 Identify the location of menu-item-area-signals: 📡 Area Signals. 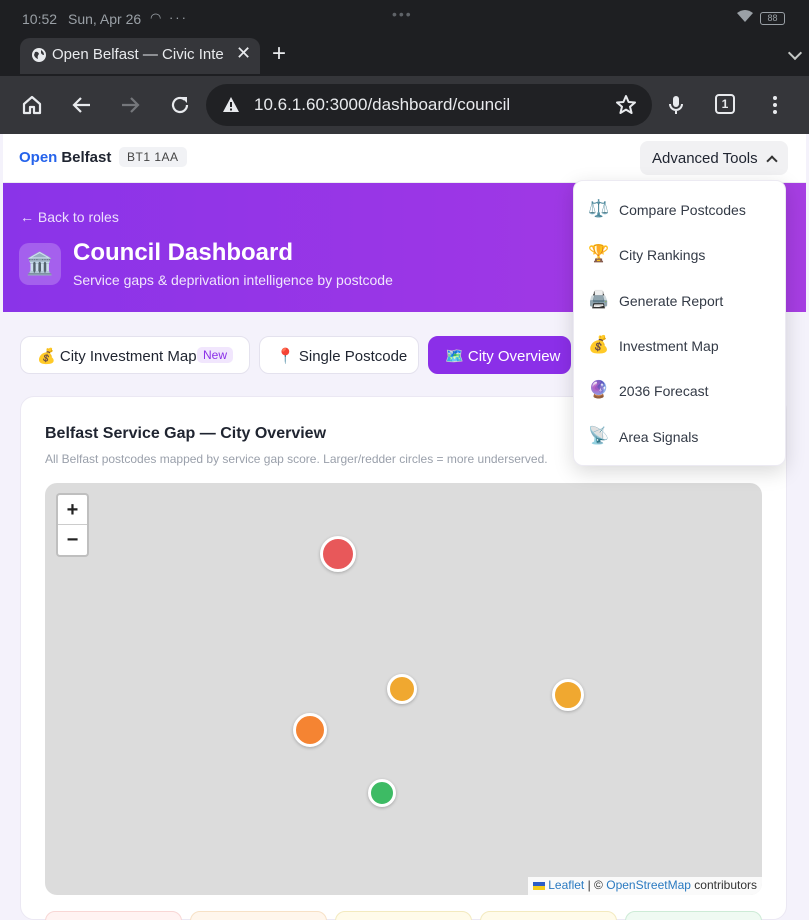
(680, 436).